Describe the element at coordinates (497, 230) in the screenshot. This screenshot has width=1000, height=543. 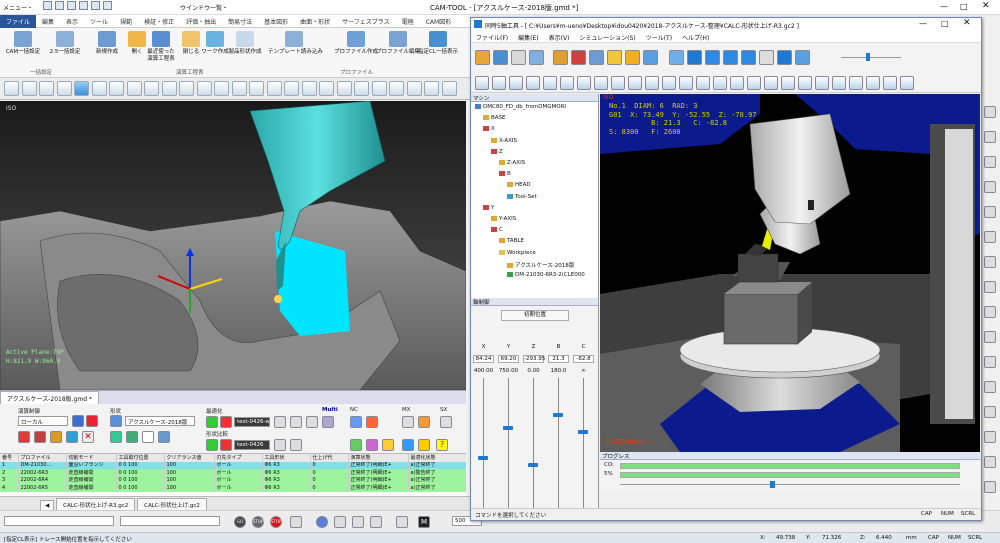
I see `tree-node: C` at that location.